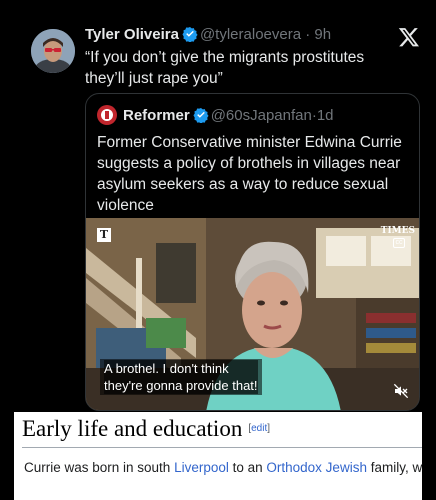 The height and width of the screenshot is (500, 436). What do you see at coordinates (201, 467) in the screenshot?
I see `wiki-link-liverpool: Liverpool` at bounding box center [201, 467].